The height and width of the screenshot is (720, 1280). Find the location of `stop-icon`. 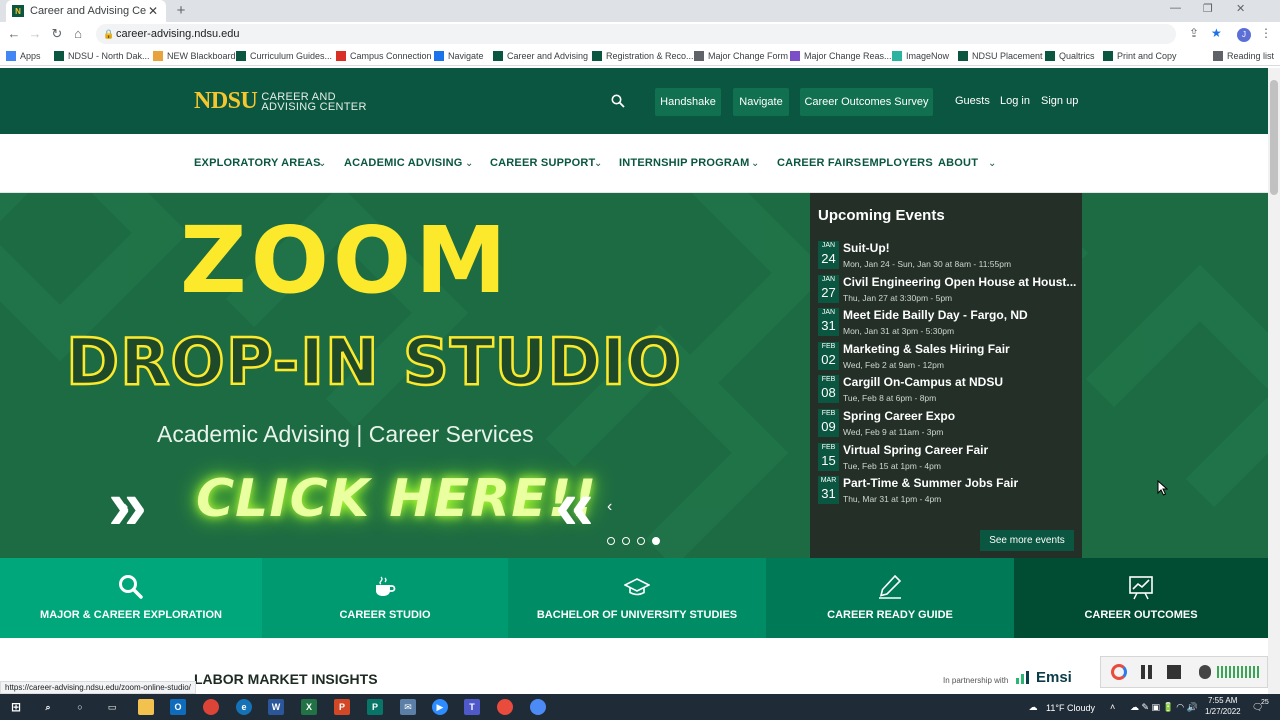

stop-icon is located at coordinates (1174, 672).